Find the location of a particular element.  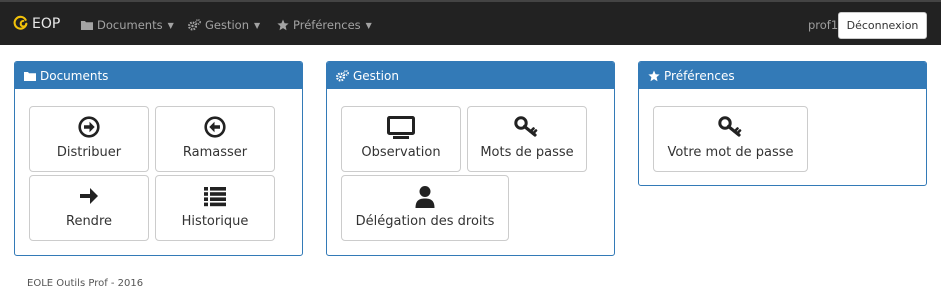

list-icon is located at coordinates (215, 197).